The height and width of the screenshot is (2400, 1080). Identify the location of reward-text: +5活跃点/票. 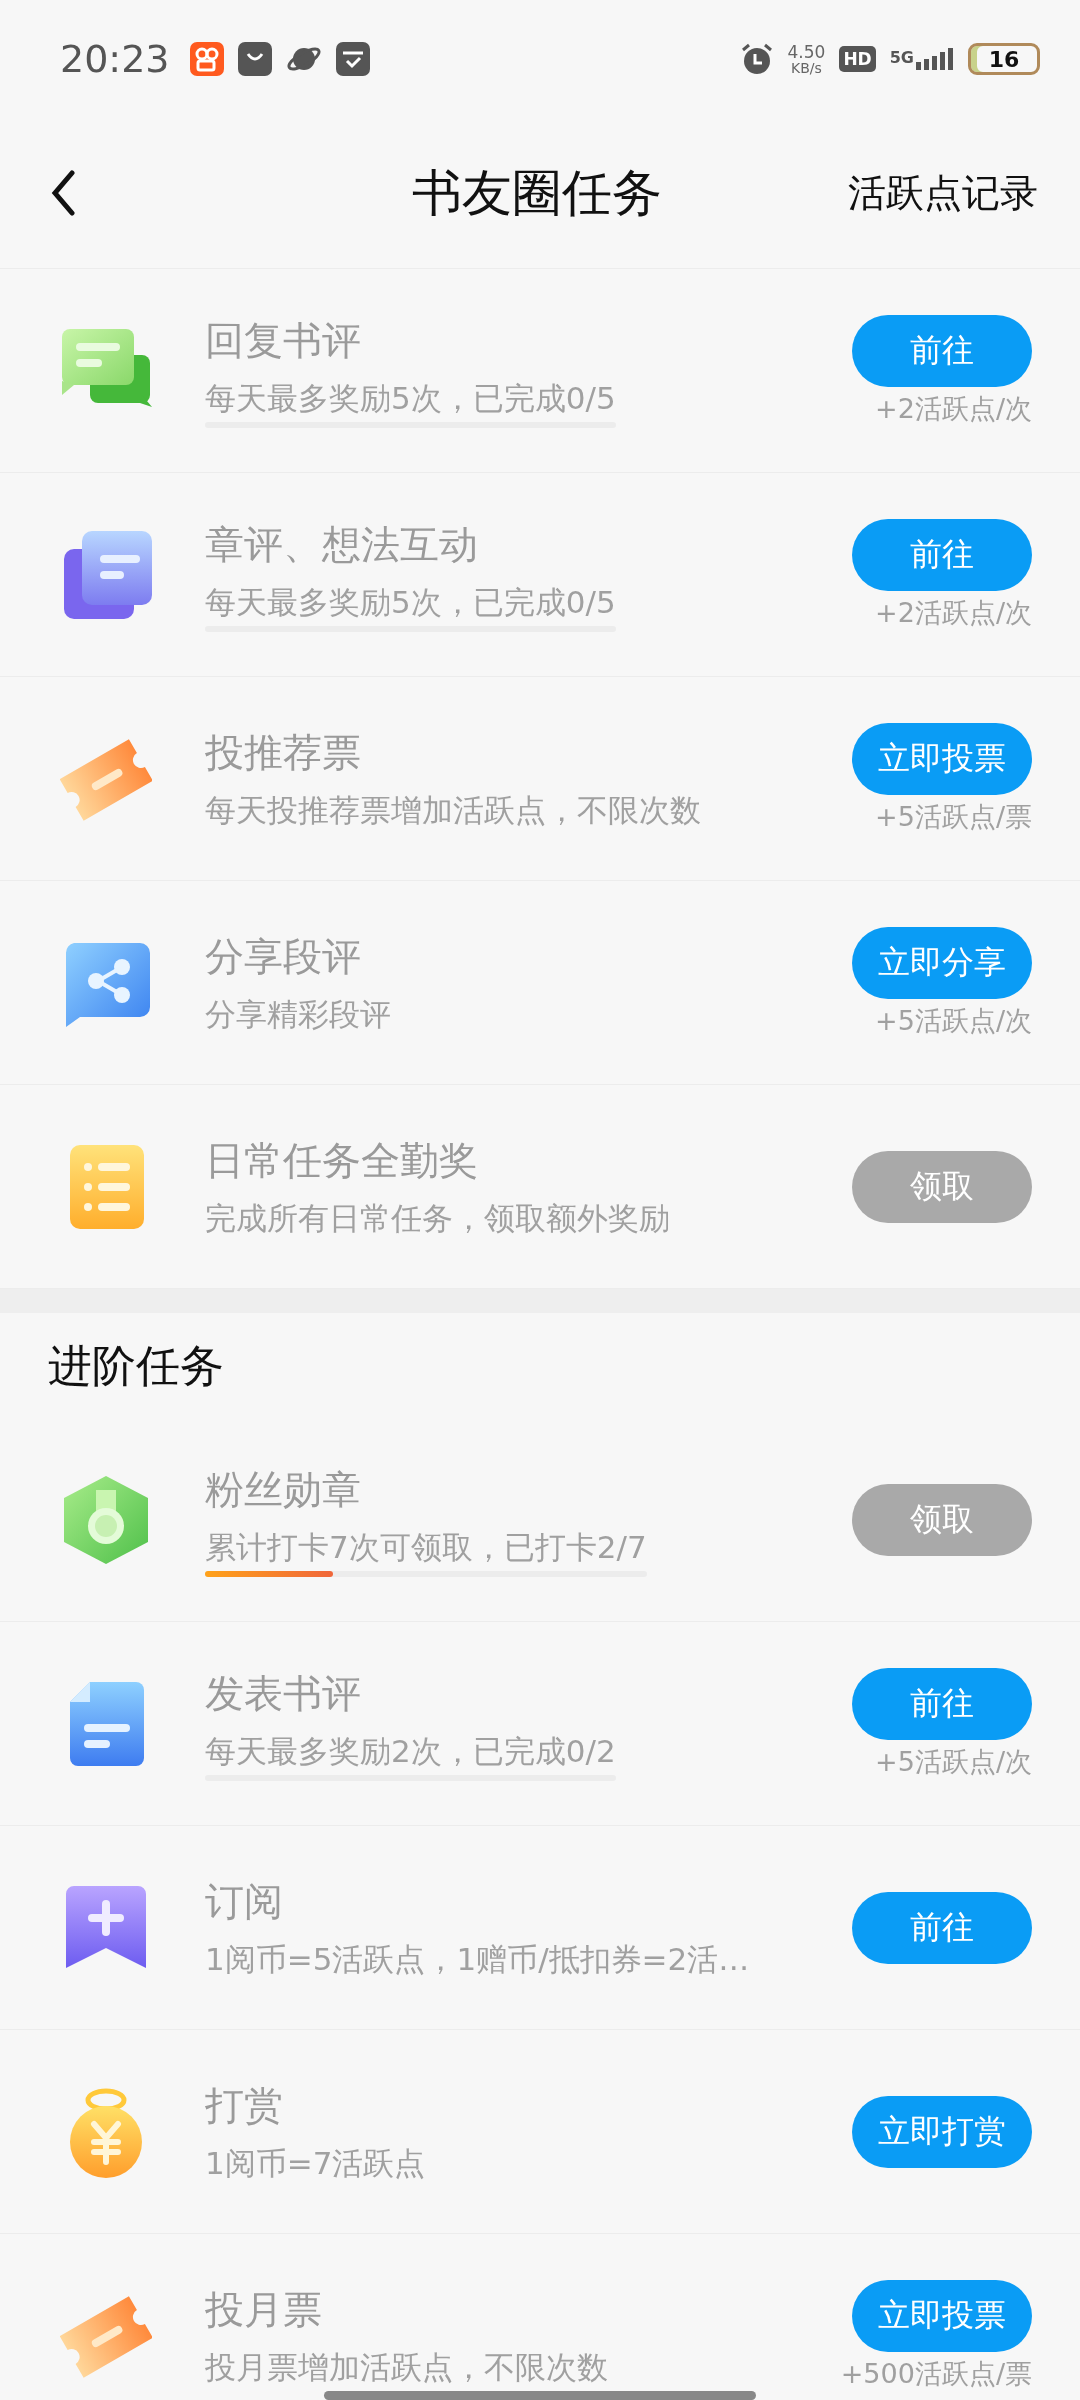
(953, 816).